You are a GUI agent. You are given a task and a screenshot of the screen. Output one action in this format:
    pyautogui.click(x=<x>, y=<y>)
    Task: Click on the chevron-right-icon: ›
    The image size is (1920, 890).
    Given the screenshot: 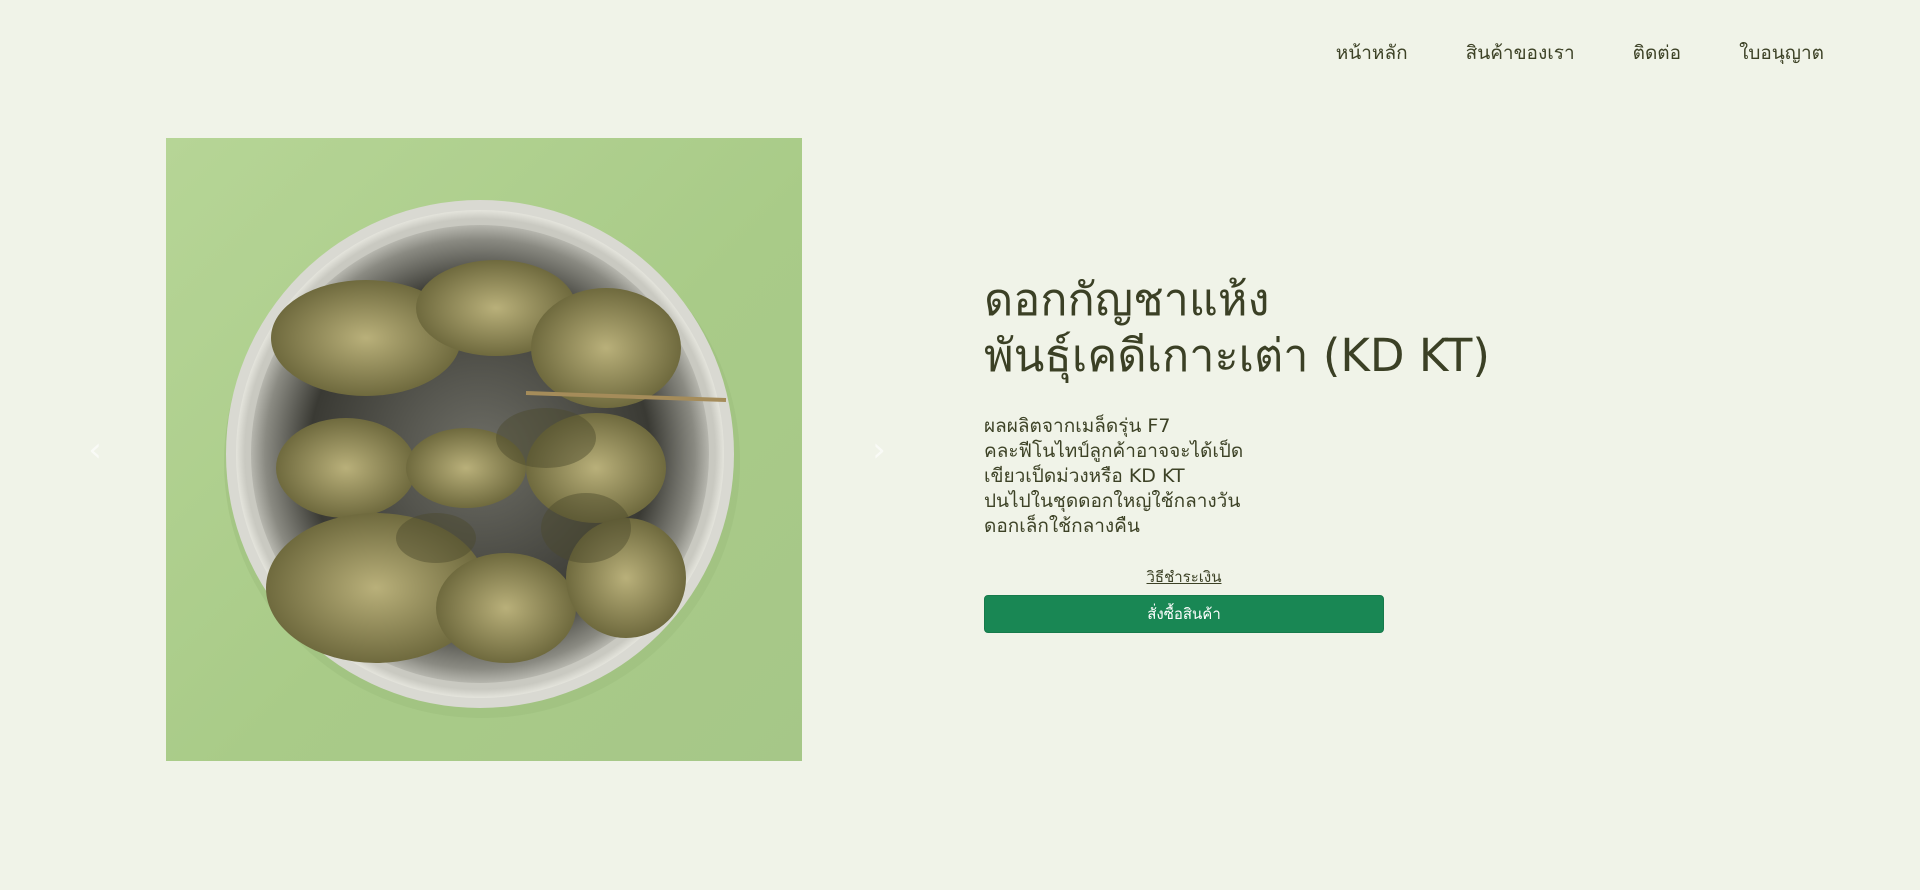 What is the action you would take?
    pyautogui.click(x=879, y=450)
    